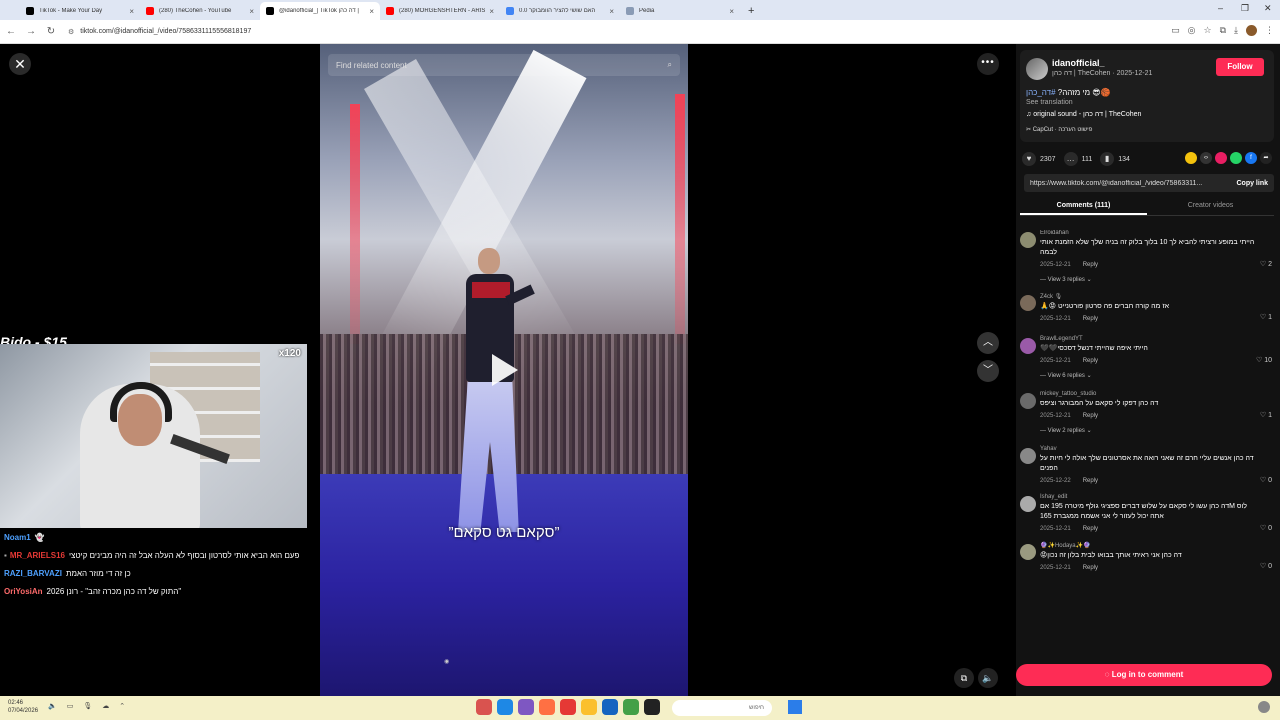 Image resolution: width=1280 pixels, height=720 pixels. Describe the element at coordinates (1251, 158) in the screenshot. I see `facebook-icon: f` at that location.